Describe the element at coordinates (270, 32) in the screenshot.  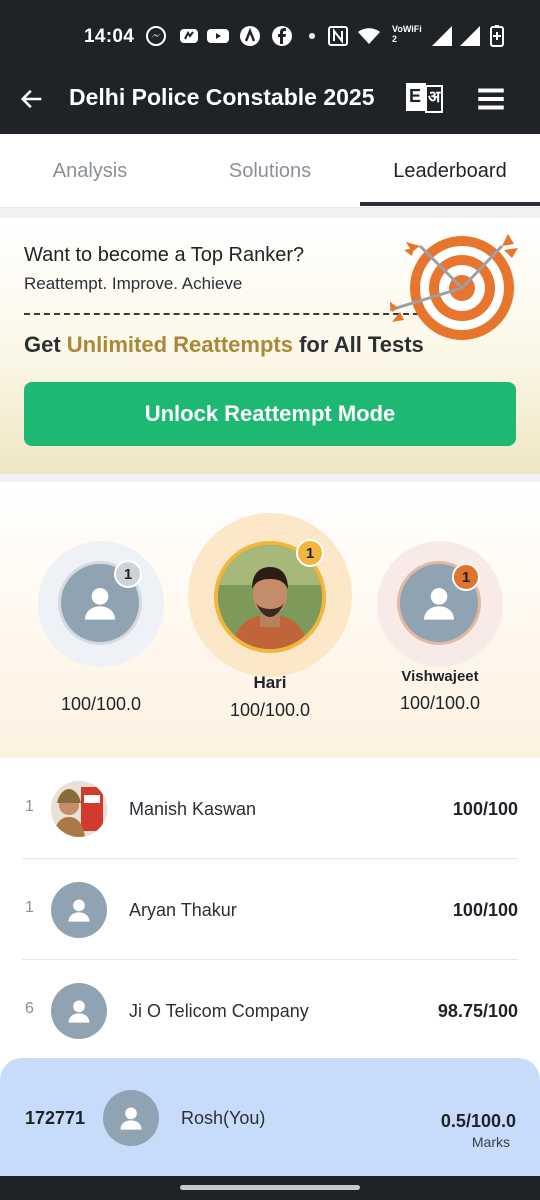
I see `status-bar: 14:04 VoWiFi 2` at that location.